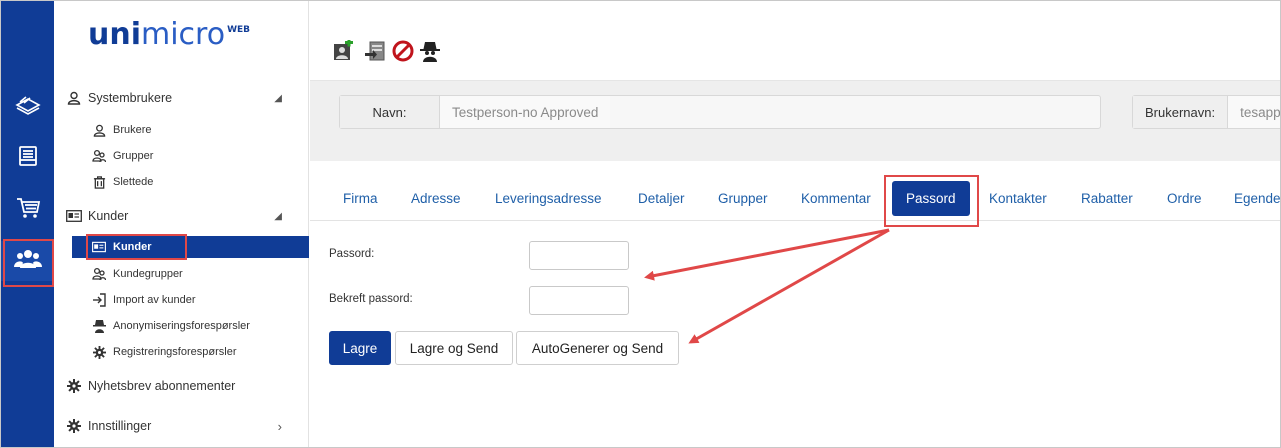 This screenshot has width=1281, height=448. I want to click on tab-adresse: Adresse, so click(436, 198).